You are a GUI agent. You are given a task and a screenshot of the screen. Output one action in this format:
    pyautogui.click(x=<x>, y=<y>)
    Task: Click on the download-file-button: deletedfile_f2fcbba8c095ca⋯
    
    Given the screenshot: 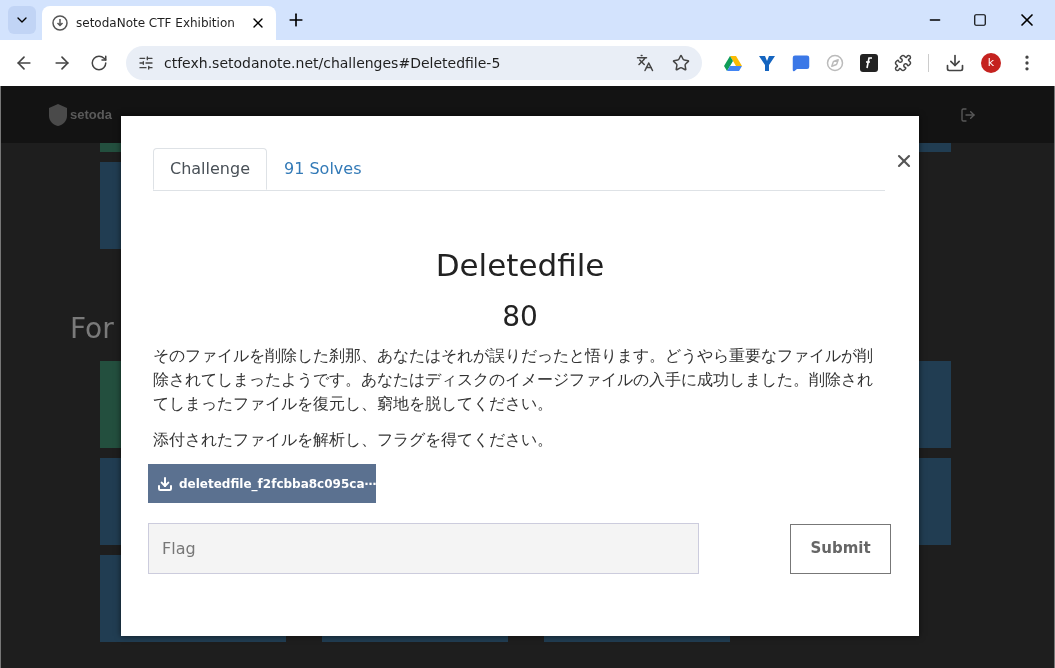 What is the action you would take?
    pyautogui.click(x=262, y=483)
    